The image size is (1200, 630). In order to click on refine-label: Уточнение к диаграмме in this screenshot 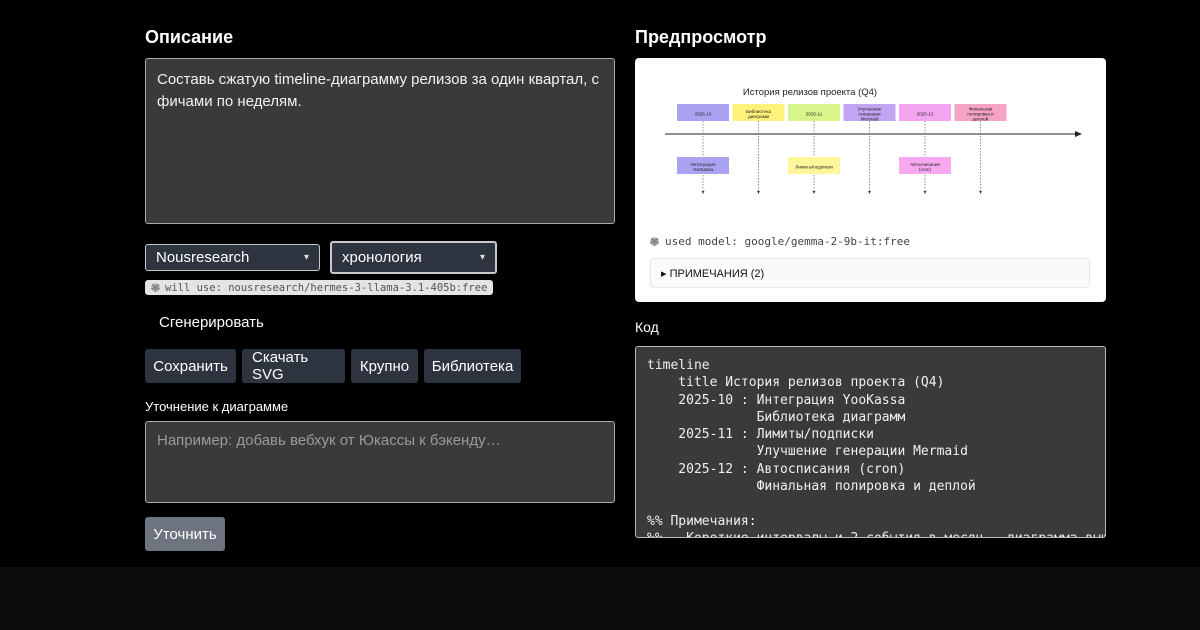, I will do `click(217, 406)`.